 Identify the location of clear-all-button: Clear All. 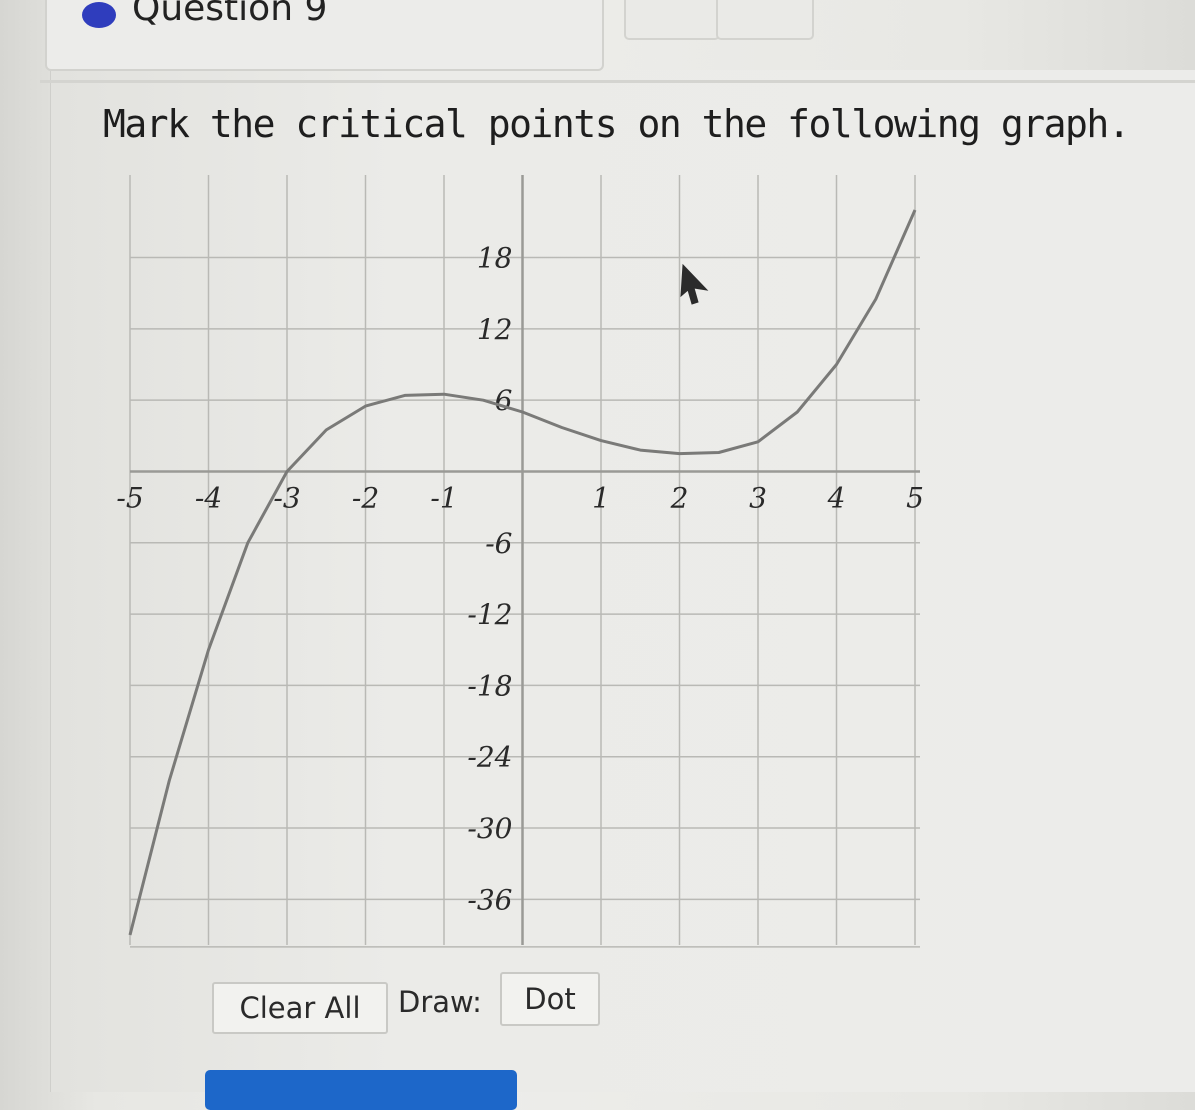
(300, 1008).